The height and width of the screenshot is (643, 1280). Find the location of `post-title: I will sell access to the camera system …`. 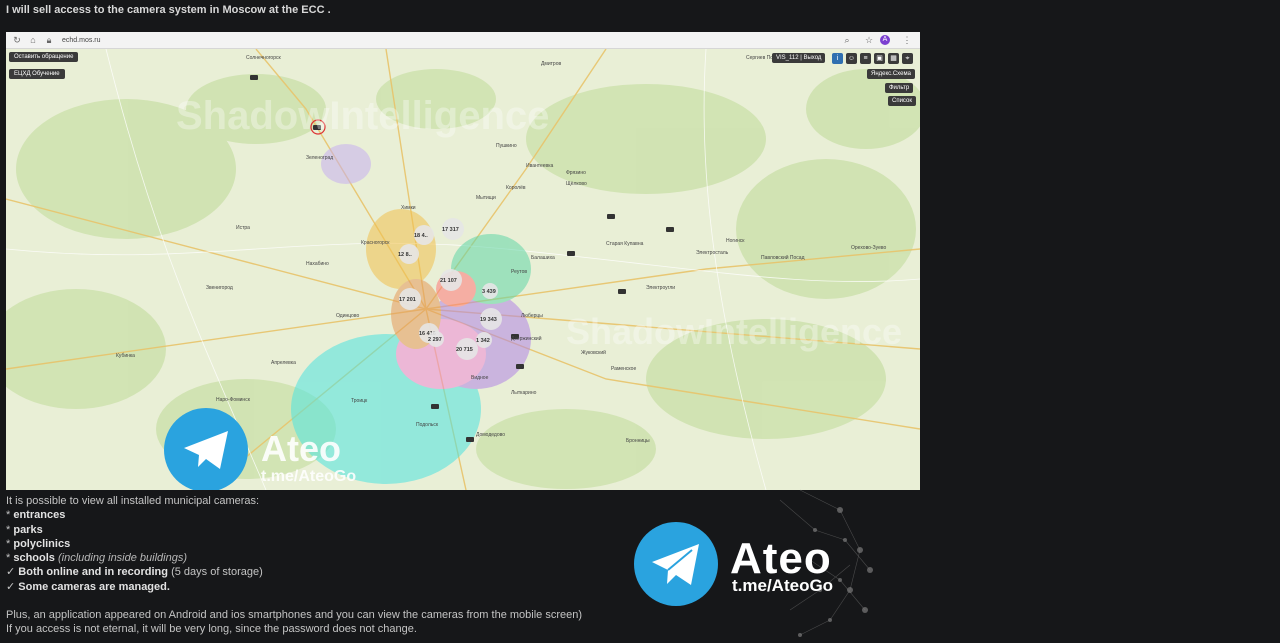

post-title: I will sell access to the camera system … is located at coordinates (168, 10).